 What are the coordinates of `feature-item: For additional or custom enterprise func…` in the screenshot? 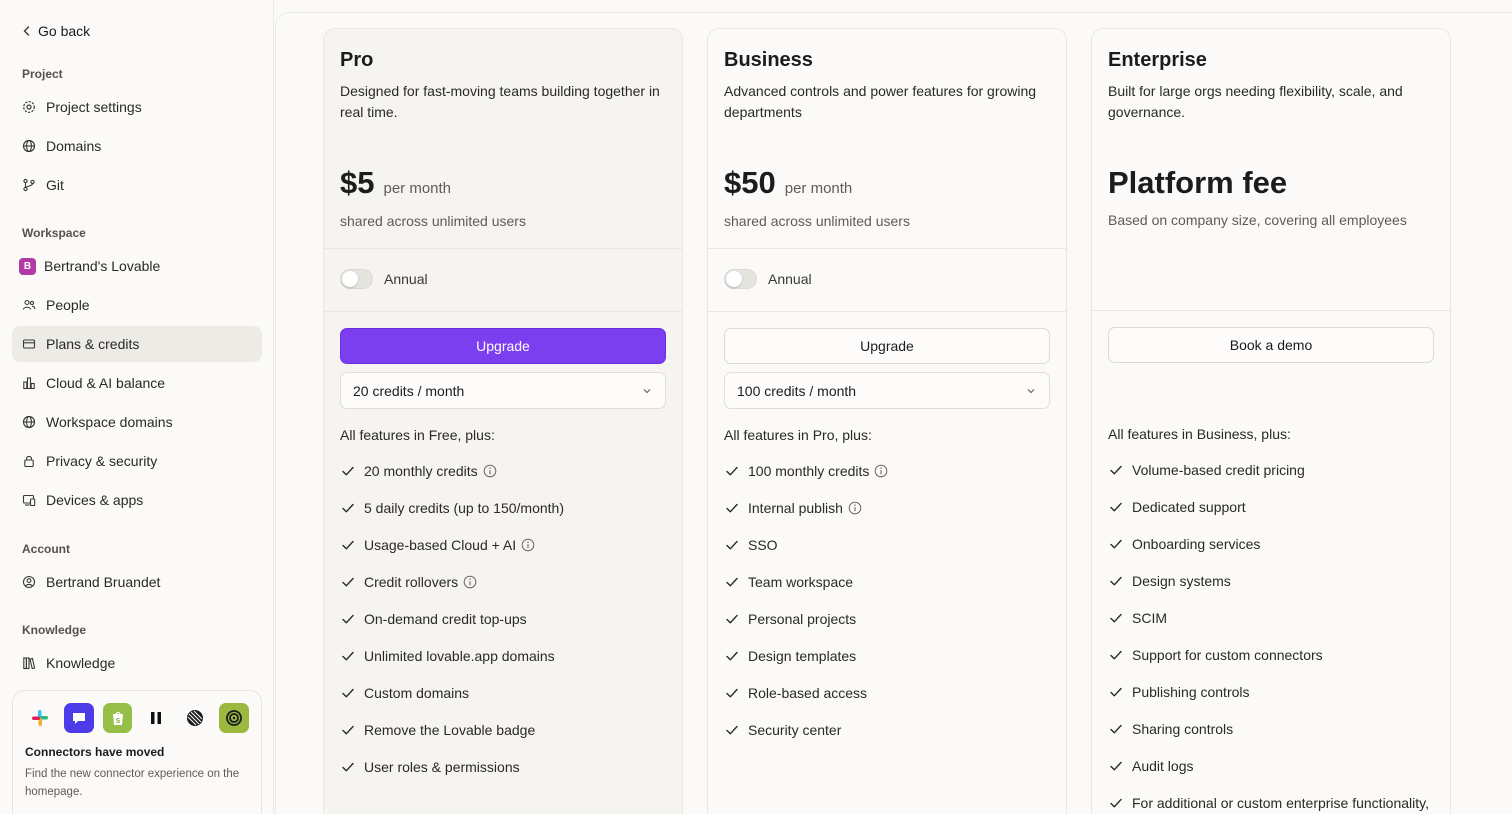 It's located at (1268, 803).